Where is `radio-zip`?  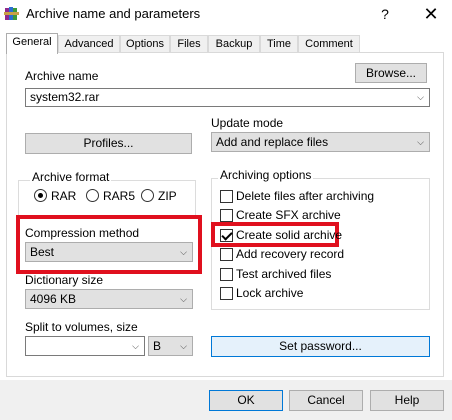 radio-zip is located at coordinates (147, 195).